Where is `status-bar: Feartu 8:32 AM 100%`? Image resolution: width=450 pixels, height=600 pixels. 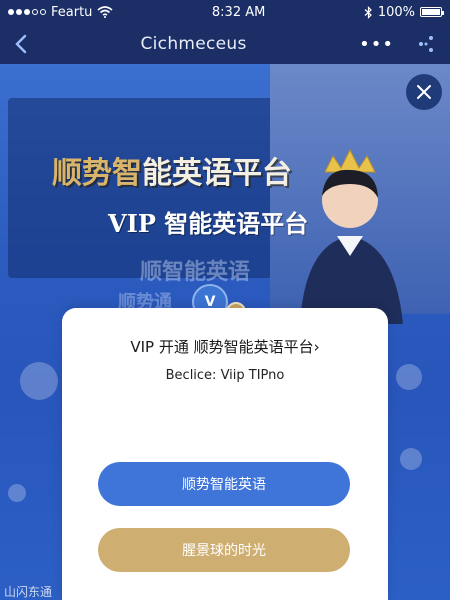 status-bar: Feartu 8:32 AM 100% is located at coordinates (225, 12).